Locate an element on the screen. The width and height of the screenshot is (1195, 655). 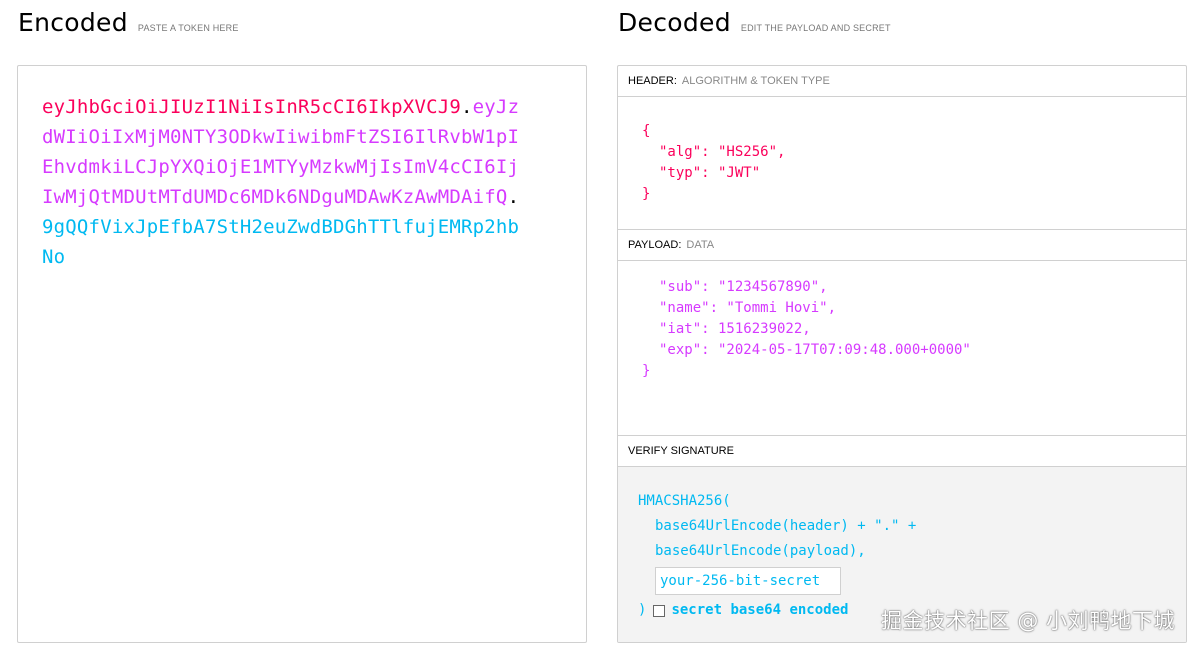
header-section-heading: HEADER: ALGORITHM & TOKEN TYPE is located at coordinates (902, 81).